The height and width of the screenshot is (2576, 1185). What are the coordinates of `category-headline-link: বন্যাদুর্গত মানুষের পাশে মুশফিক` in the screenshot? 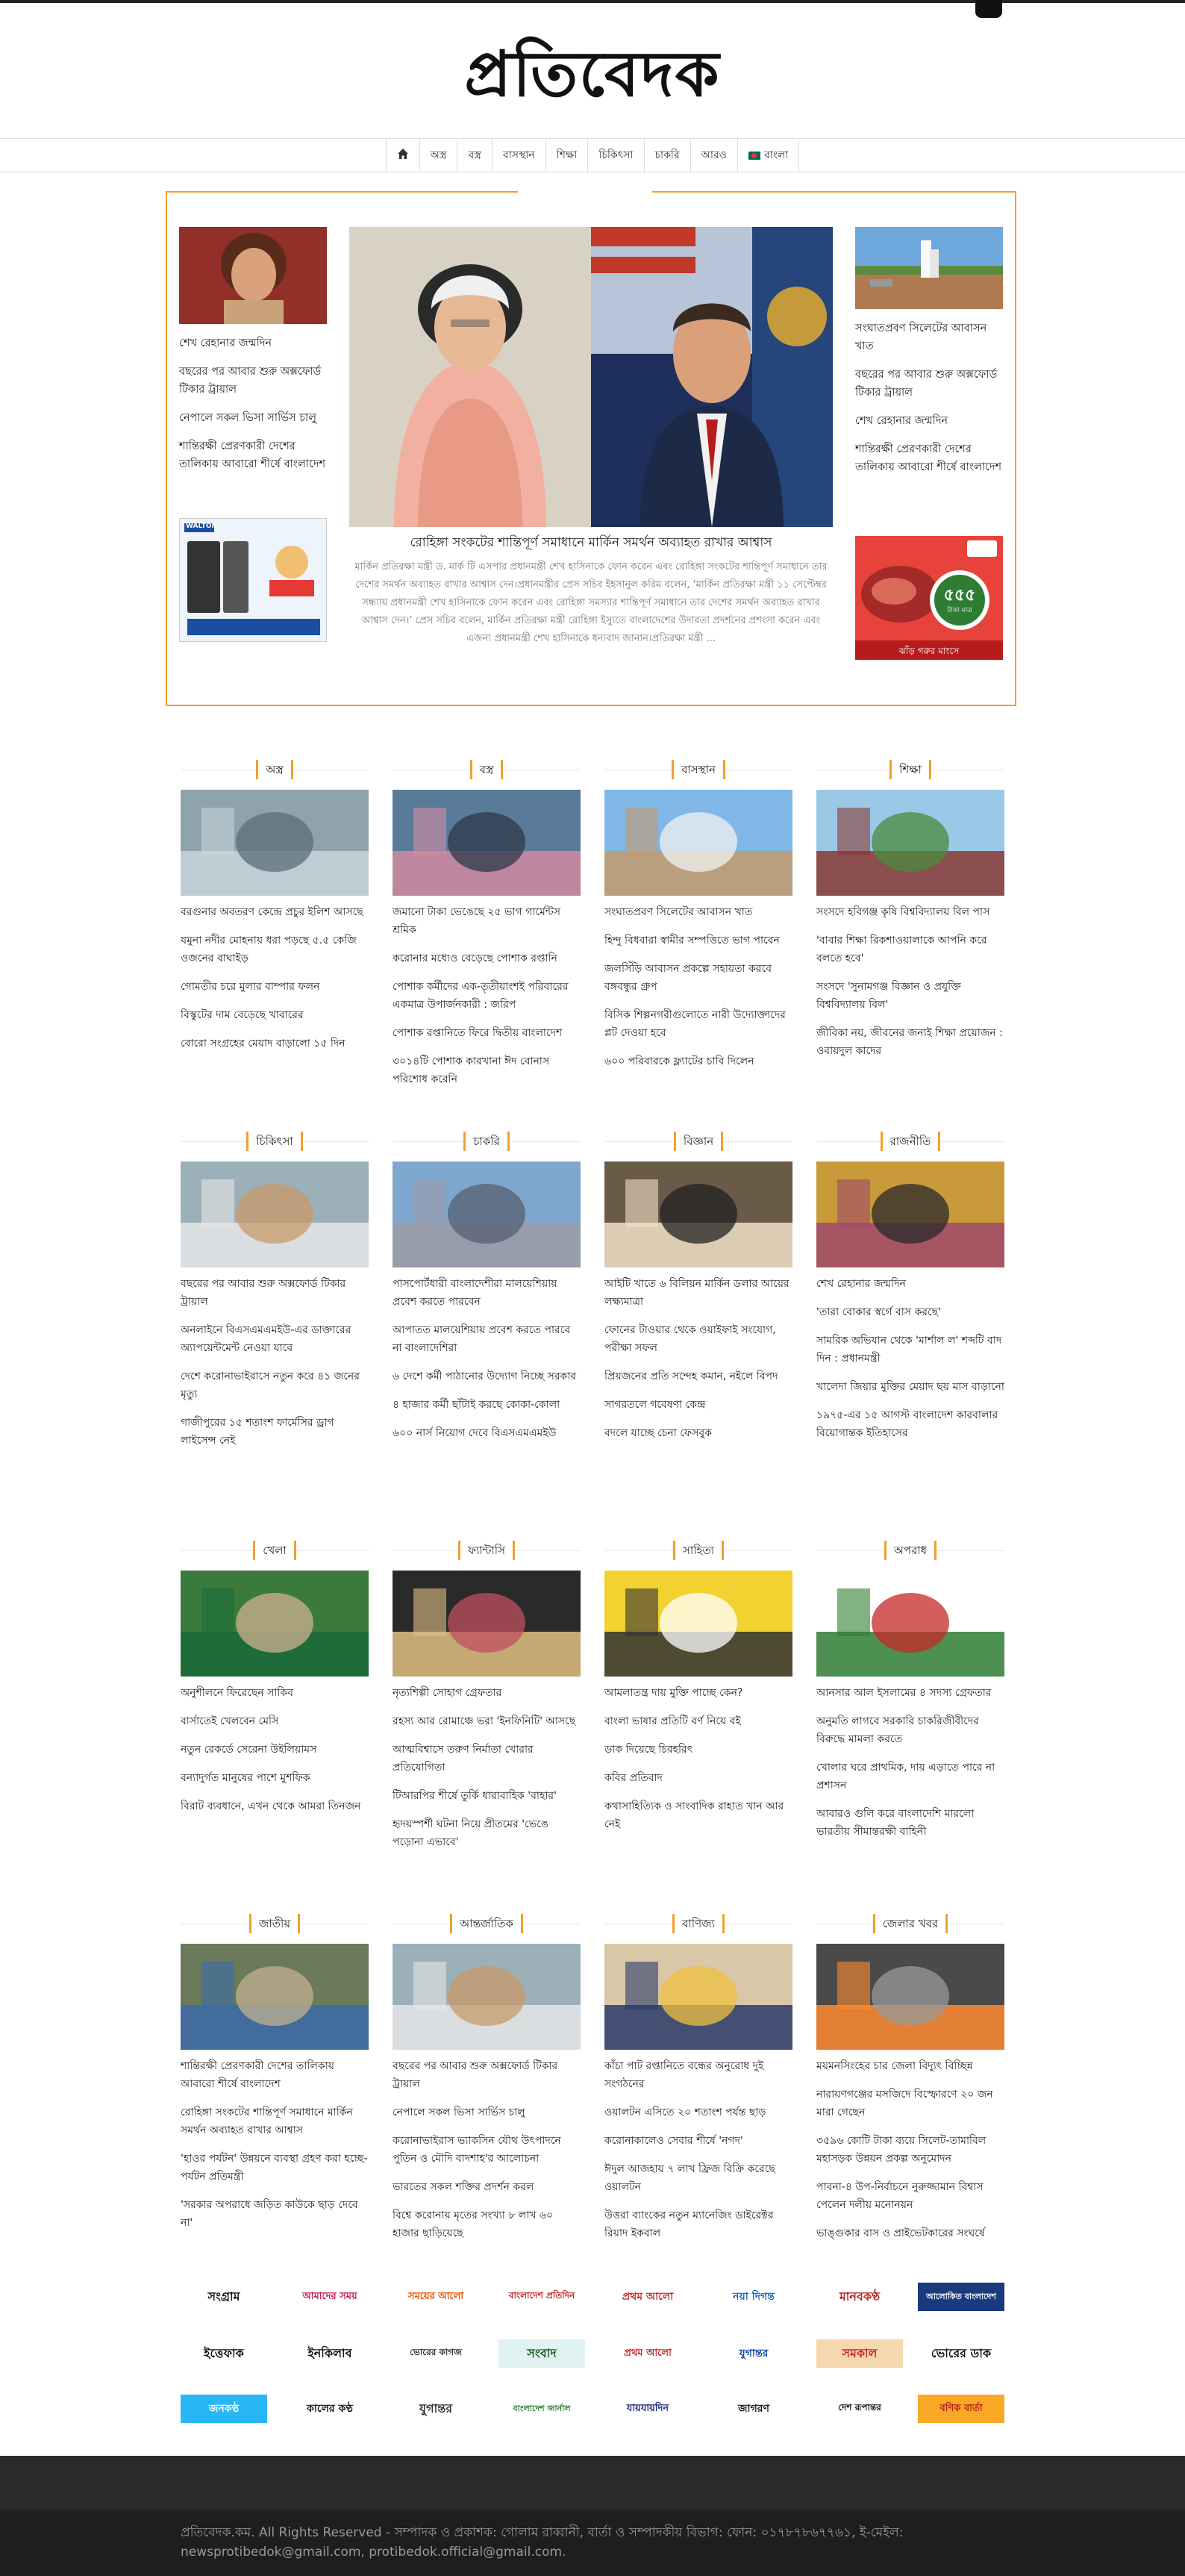 It's located at (275, 1778).